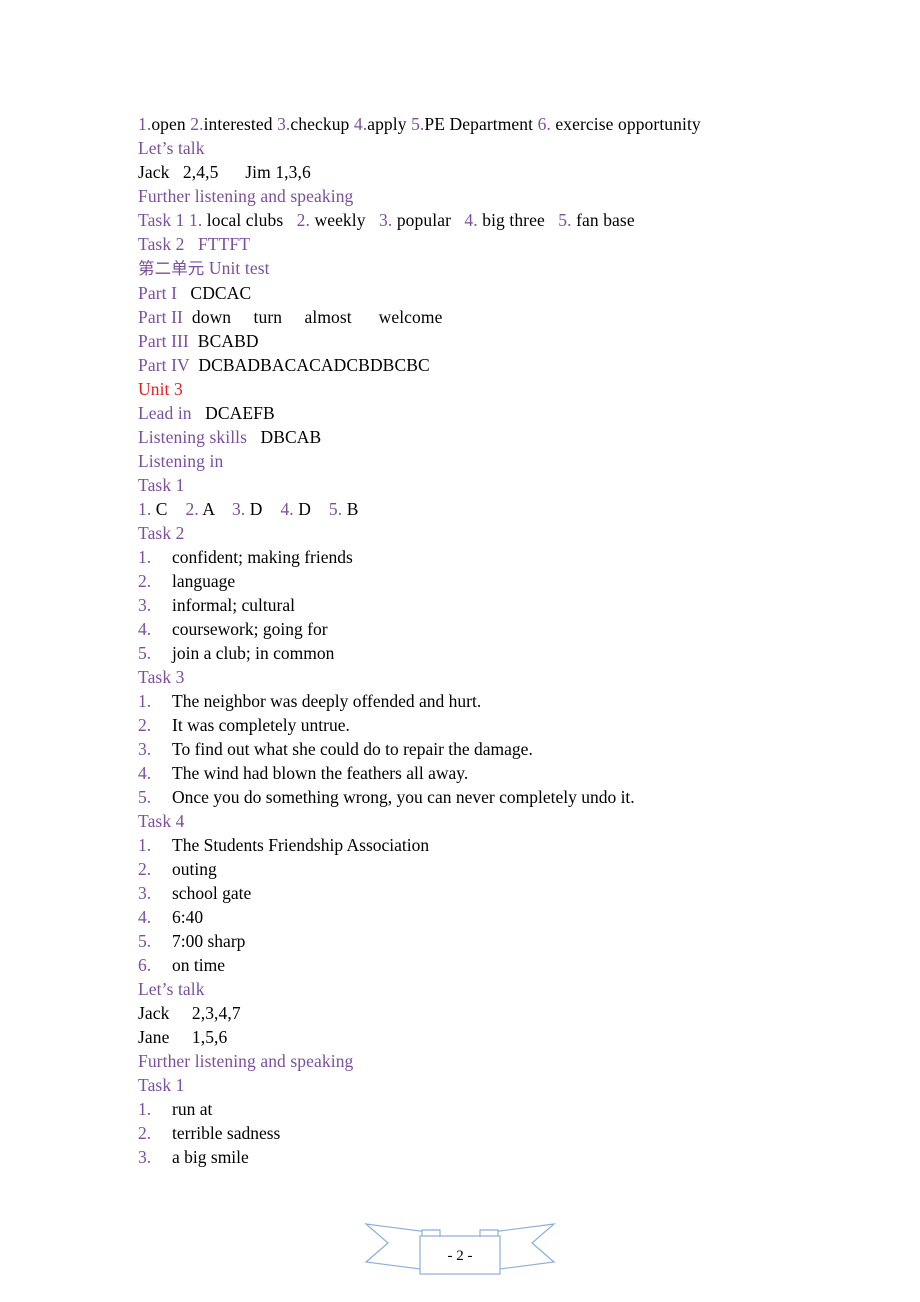 Image resolution: width=920 pixels, height=1302 pixels. Describe the element at coordinates (350, 509) in the screenshot. I see `item-answer: B` at that location.